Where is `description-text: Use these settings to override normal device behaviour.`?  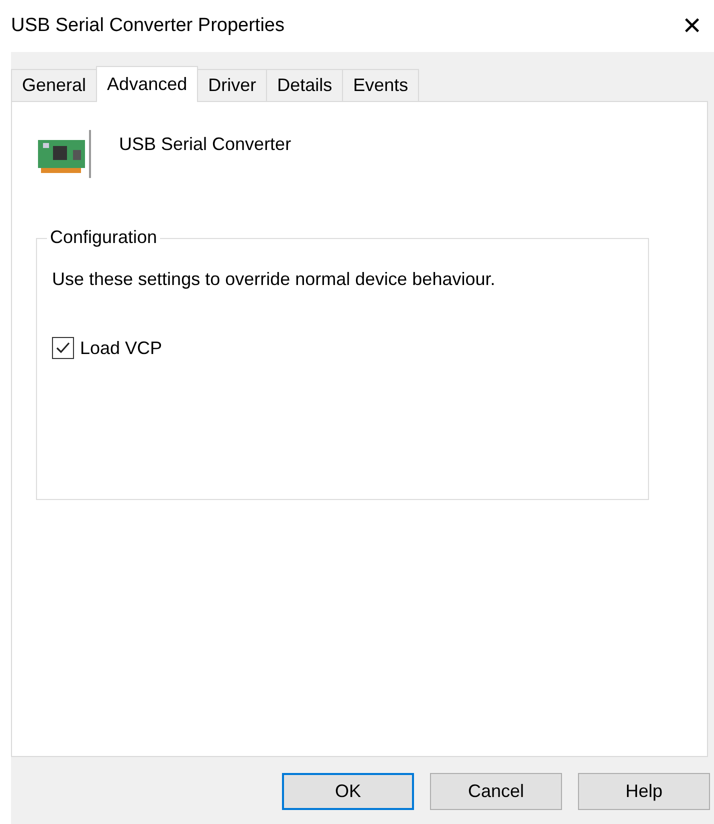
description-text: Use these settings to override normal device behaviour. is located at coordinates (274, 279).